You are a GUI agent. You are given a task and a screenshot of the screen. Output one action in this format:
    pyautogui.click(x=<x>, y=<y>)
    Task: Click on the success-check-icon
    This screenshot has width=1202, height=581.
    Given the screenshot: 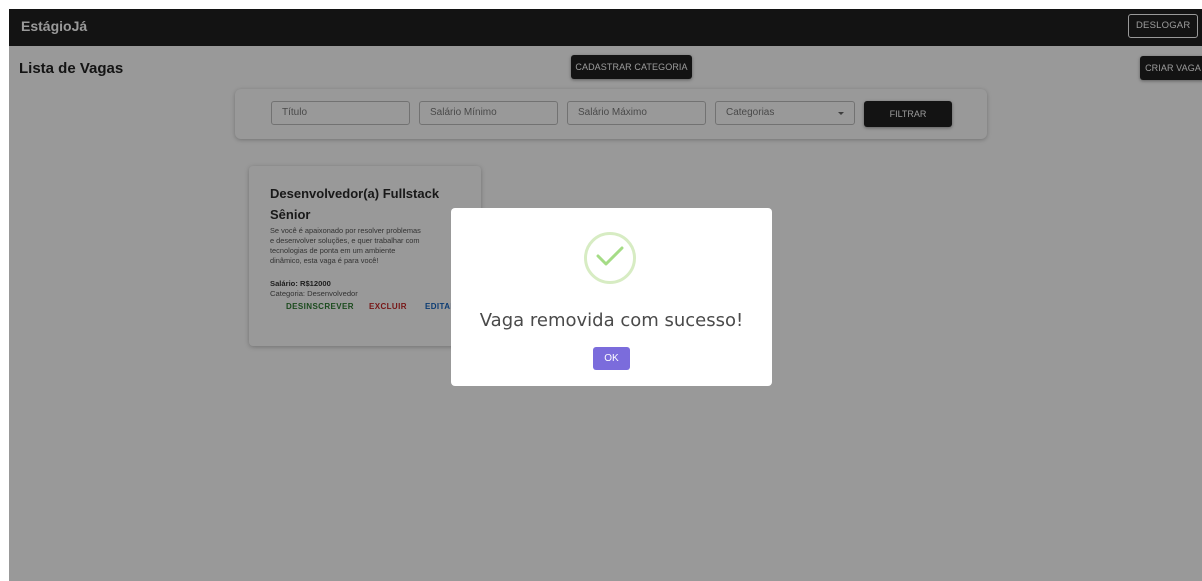 What is the action you would take?
    pyautogui.click(x=610, y=258)
    